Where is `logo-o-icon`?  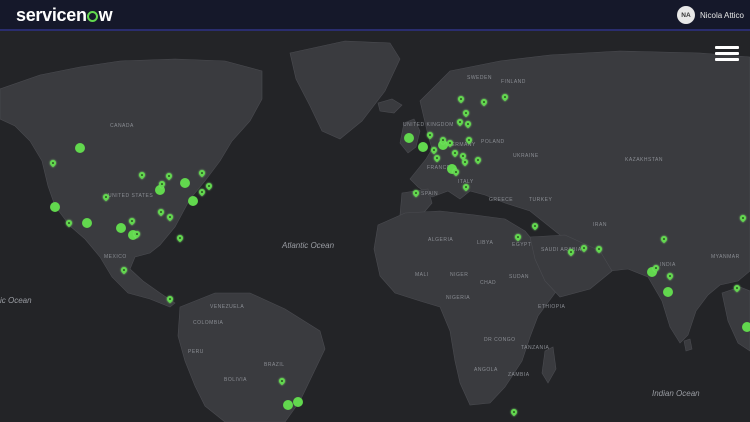
logo-o-icon is located at coordinates (93, 16).